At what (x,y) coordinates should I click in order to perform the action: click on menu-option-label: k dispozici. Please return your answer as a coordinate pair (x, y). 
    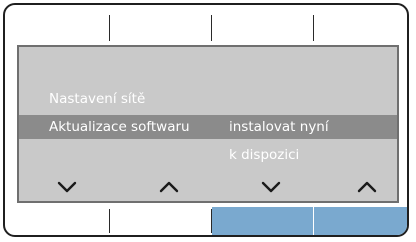
    Looking at the image, I should click on (264, 155).